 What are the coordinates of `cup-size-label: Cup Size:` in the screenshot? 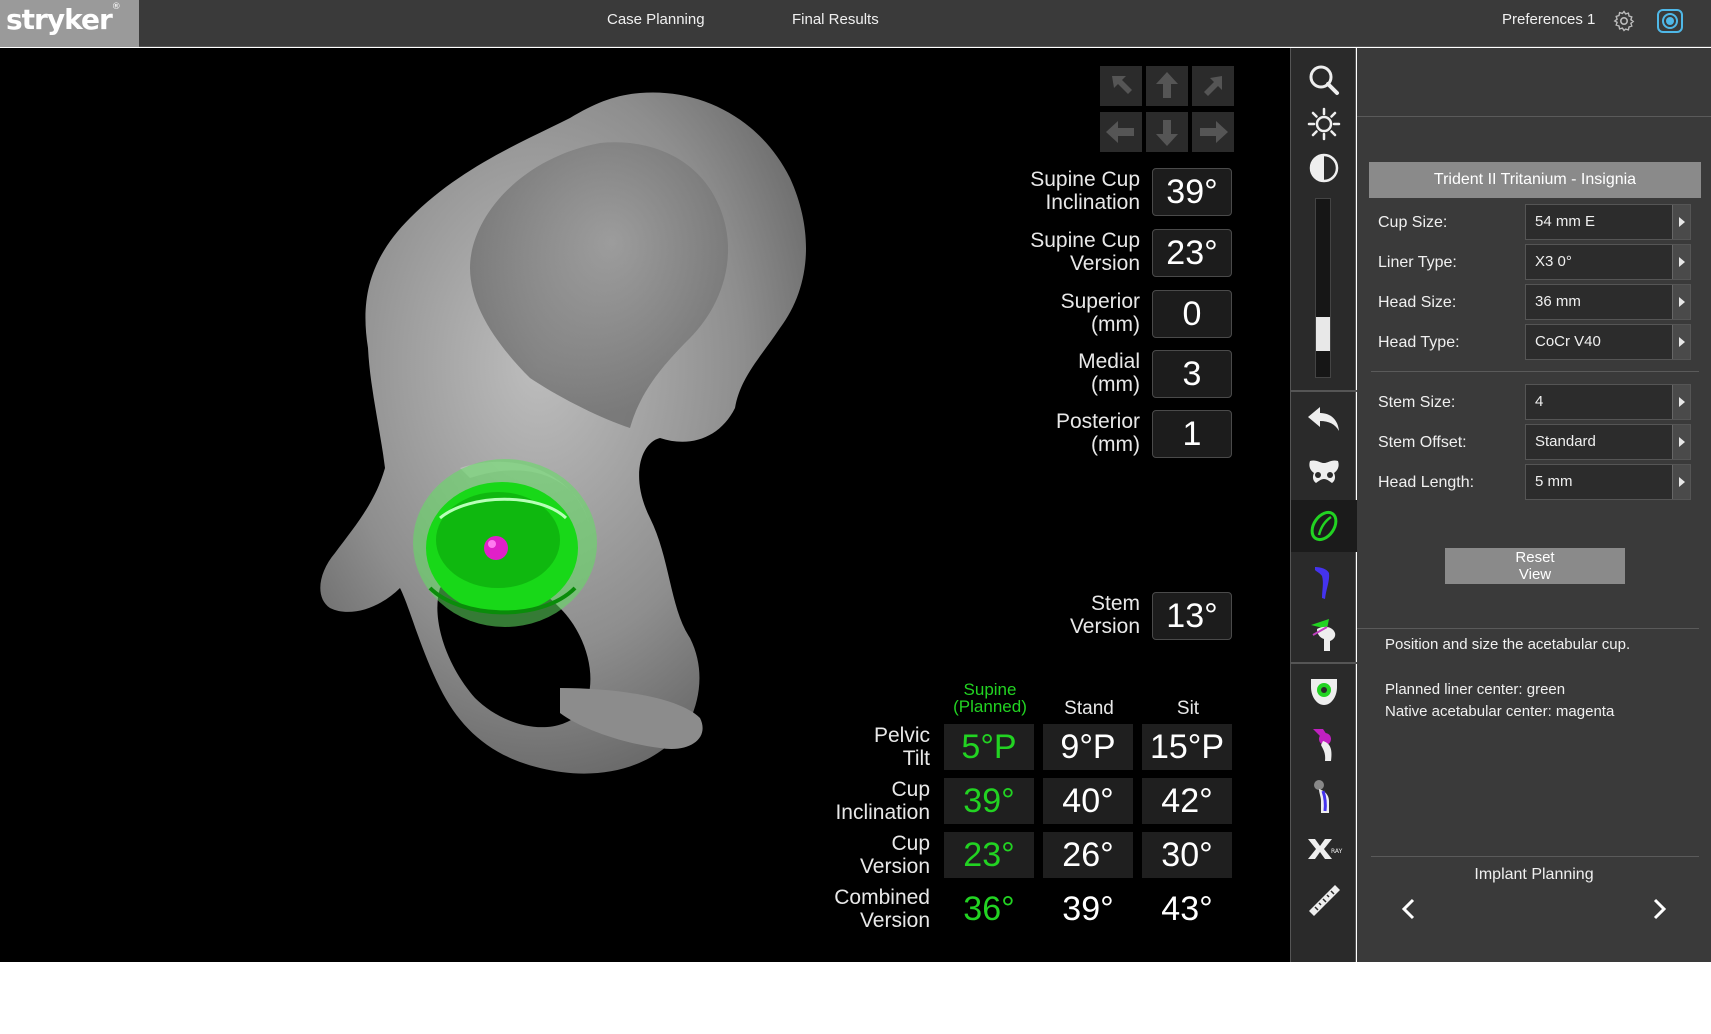 It's located at (1413, 222).